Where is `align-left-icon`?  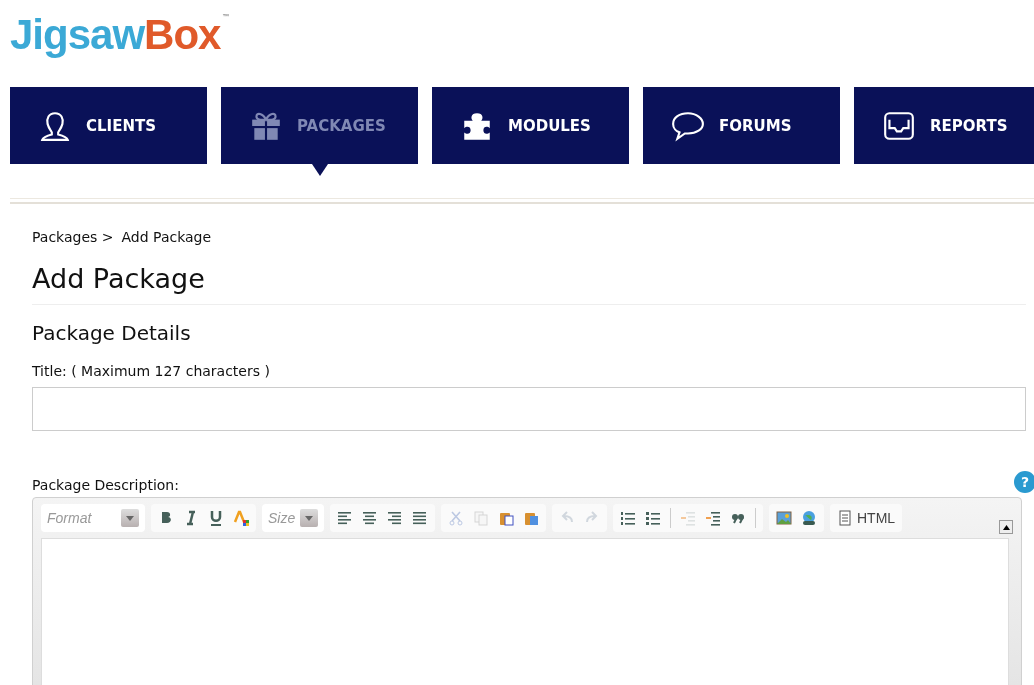 align-left-icon is located at coordinates (345, 518).